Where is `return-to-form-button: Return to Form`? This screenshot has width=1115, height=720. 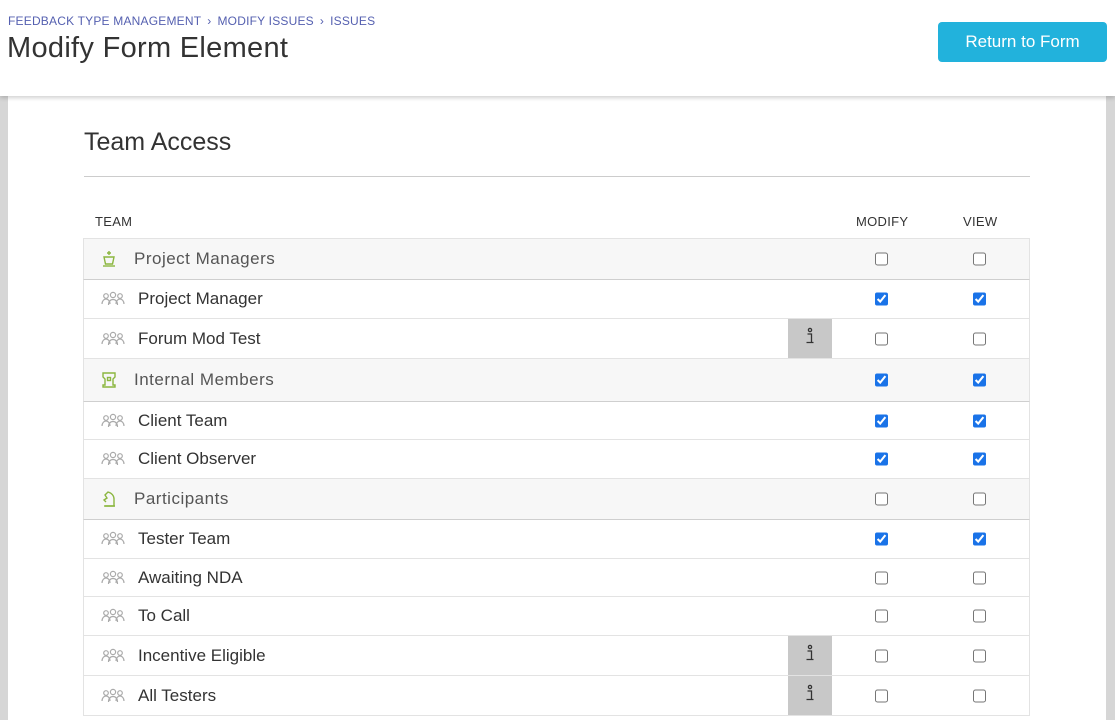
return-to-form-button: Return to Form is located at coordinates (1022, 42).